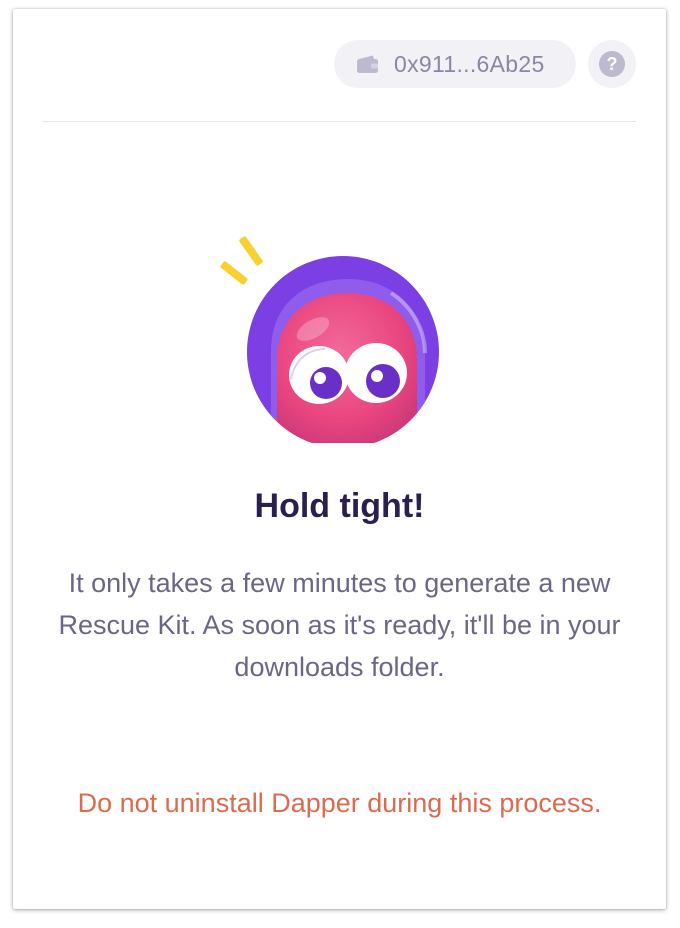 This screenshot has height=928, width=680. Describe the element at coordinates (328, 339) in the screenshot. I see `mascot-illustration` at that location.